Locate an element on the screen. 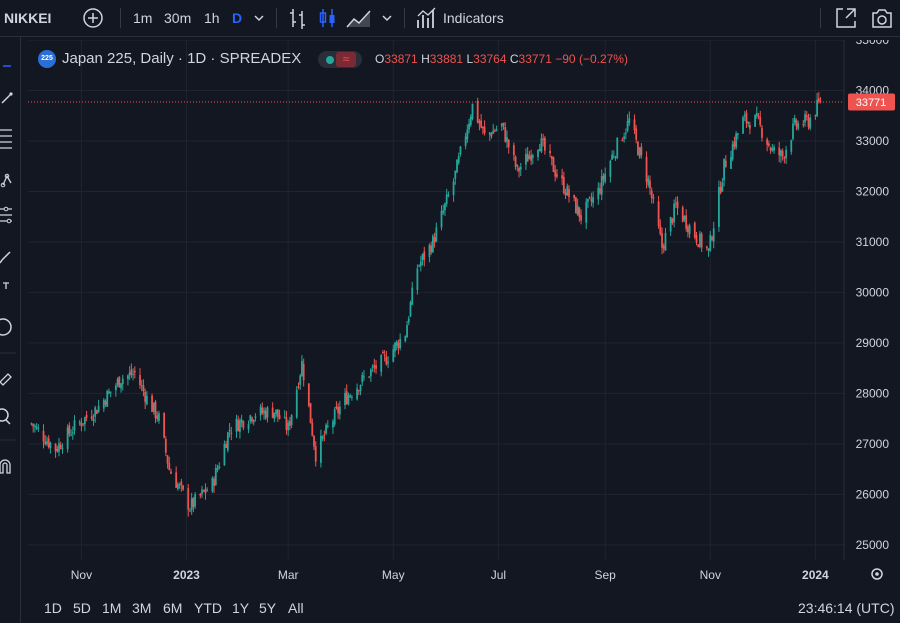 The height and width of the screenshot is (623, 900). trendline-icon is located at coordinates (7, 98).